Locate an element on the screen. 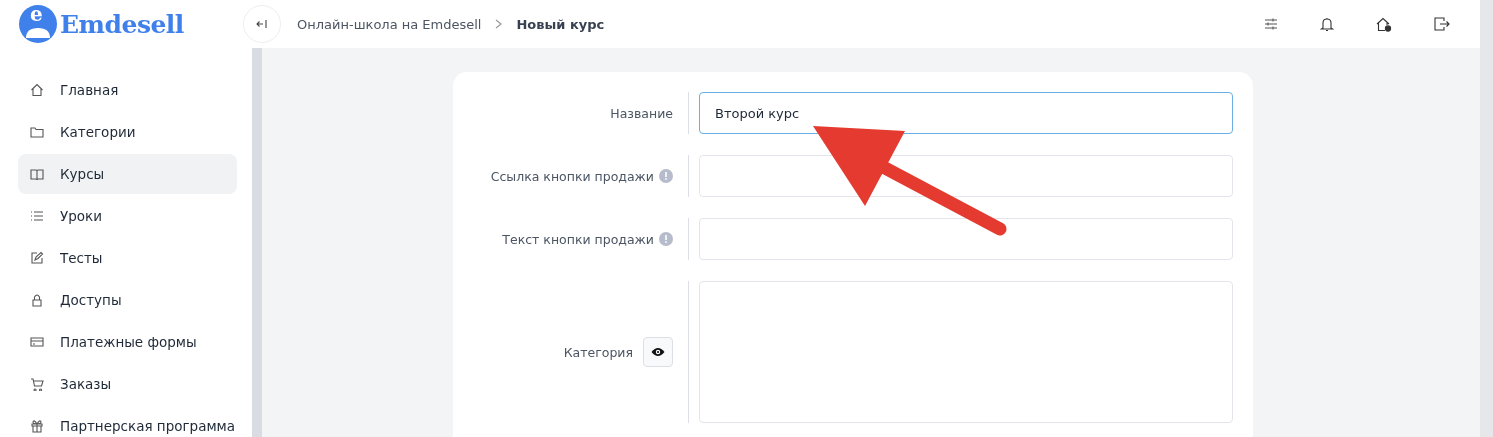 This screenshot has height=437, width=1493. eye-icon is located at coordinates (658, 352).